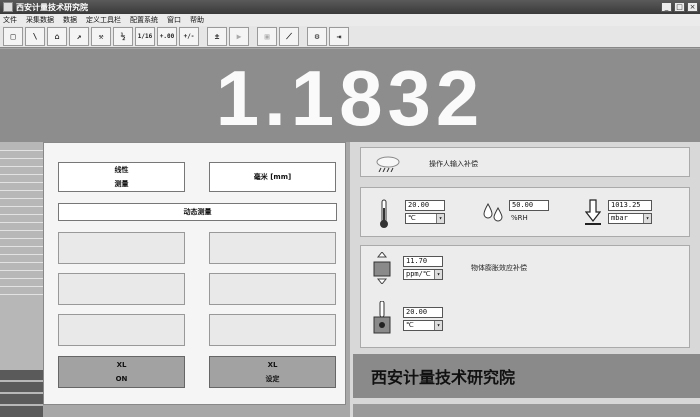 This screenshot has height=417, width=700. What do you see at coordinates (70, 20) in the screenshot?
I see `menu-data: 数据` at bounding box center [70, 20].